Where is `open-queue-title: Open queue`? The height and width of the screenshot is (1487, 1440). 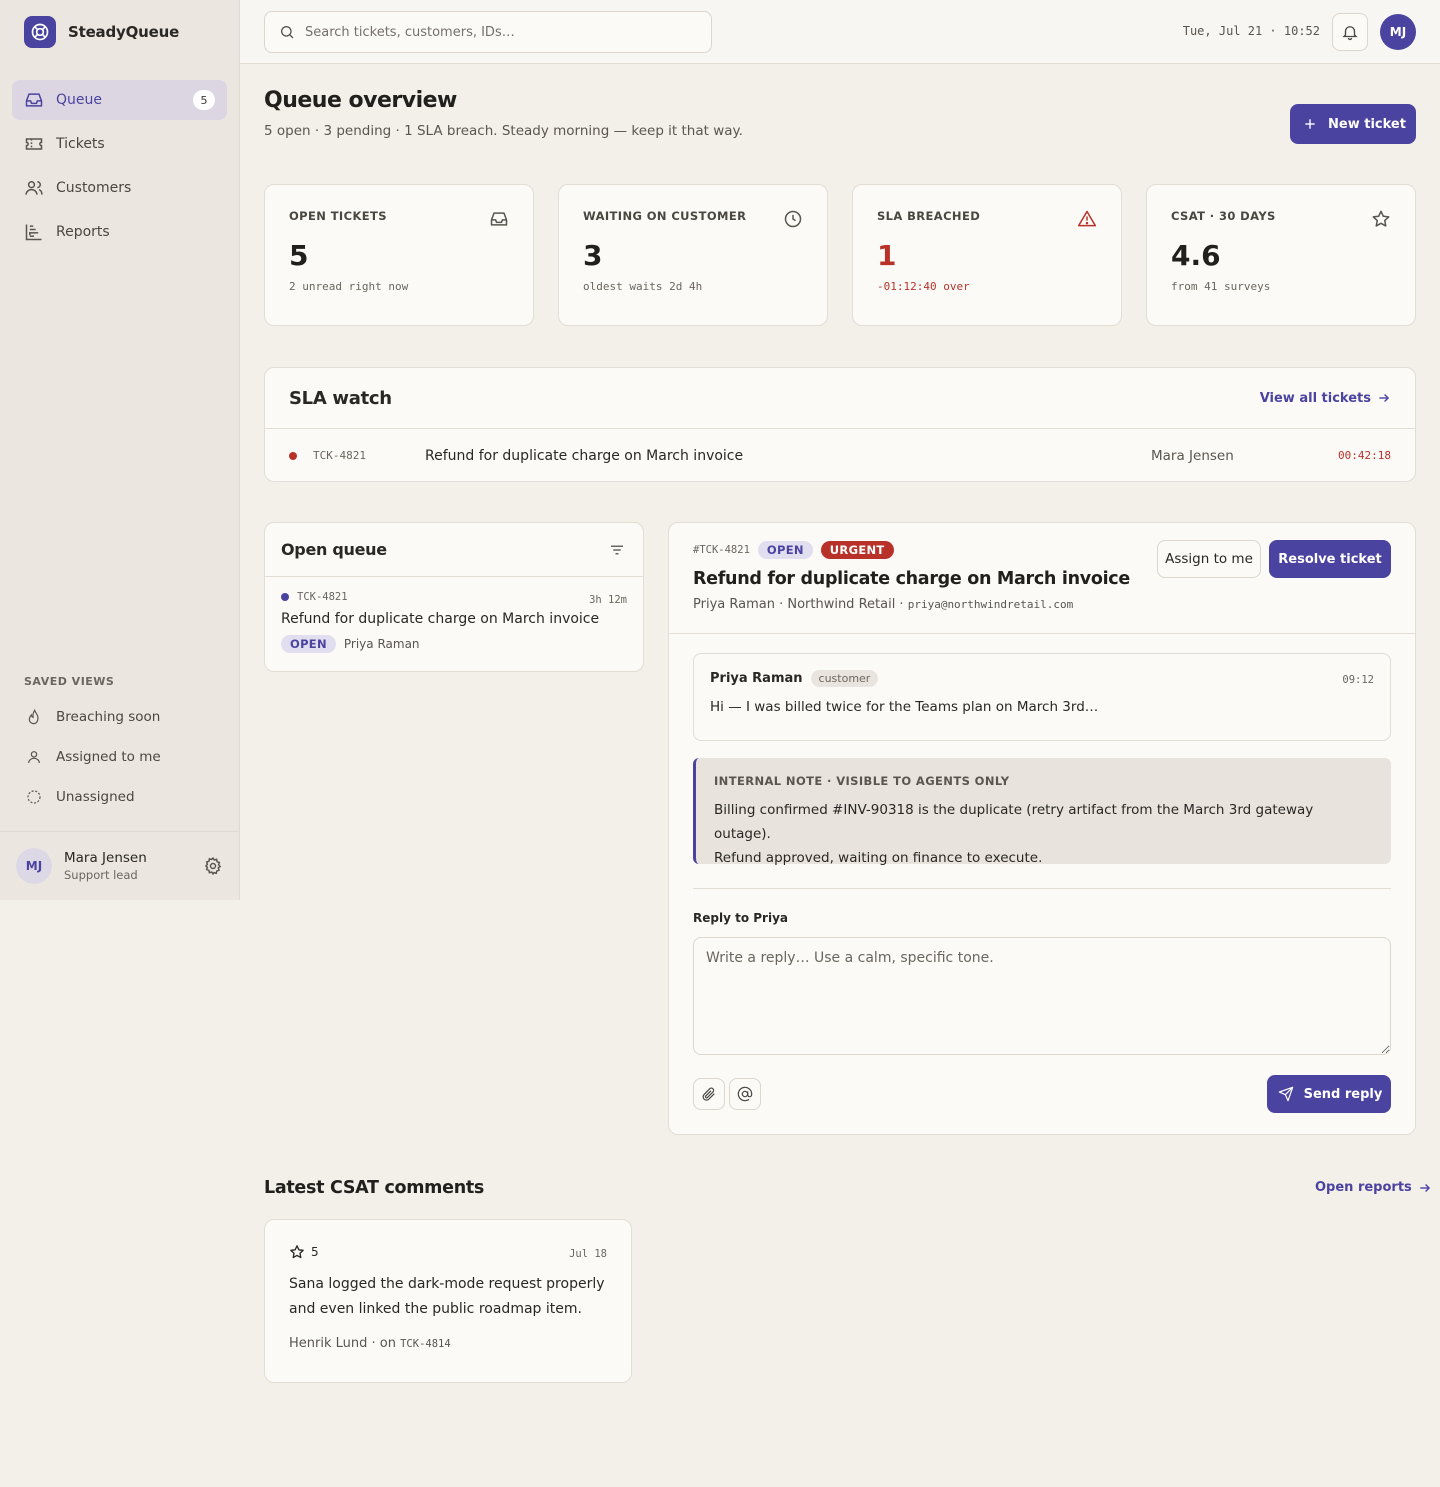 open-queue-title: Open queue is located at coordinates (334, 549).